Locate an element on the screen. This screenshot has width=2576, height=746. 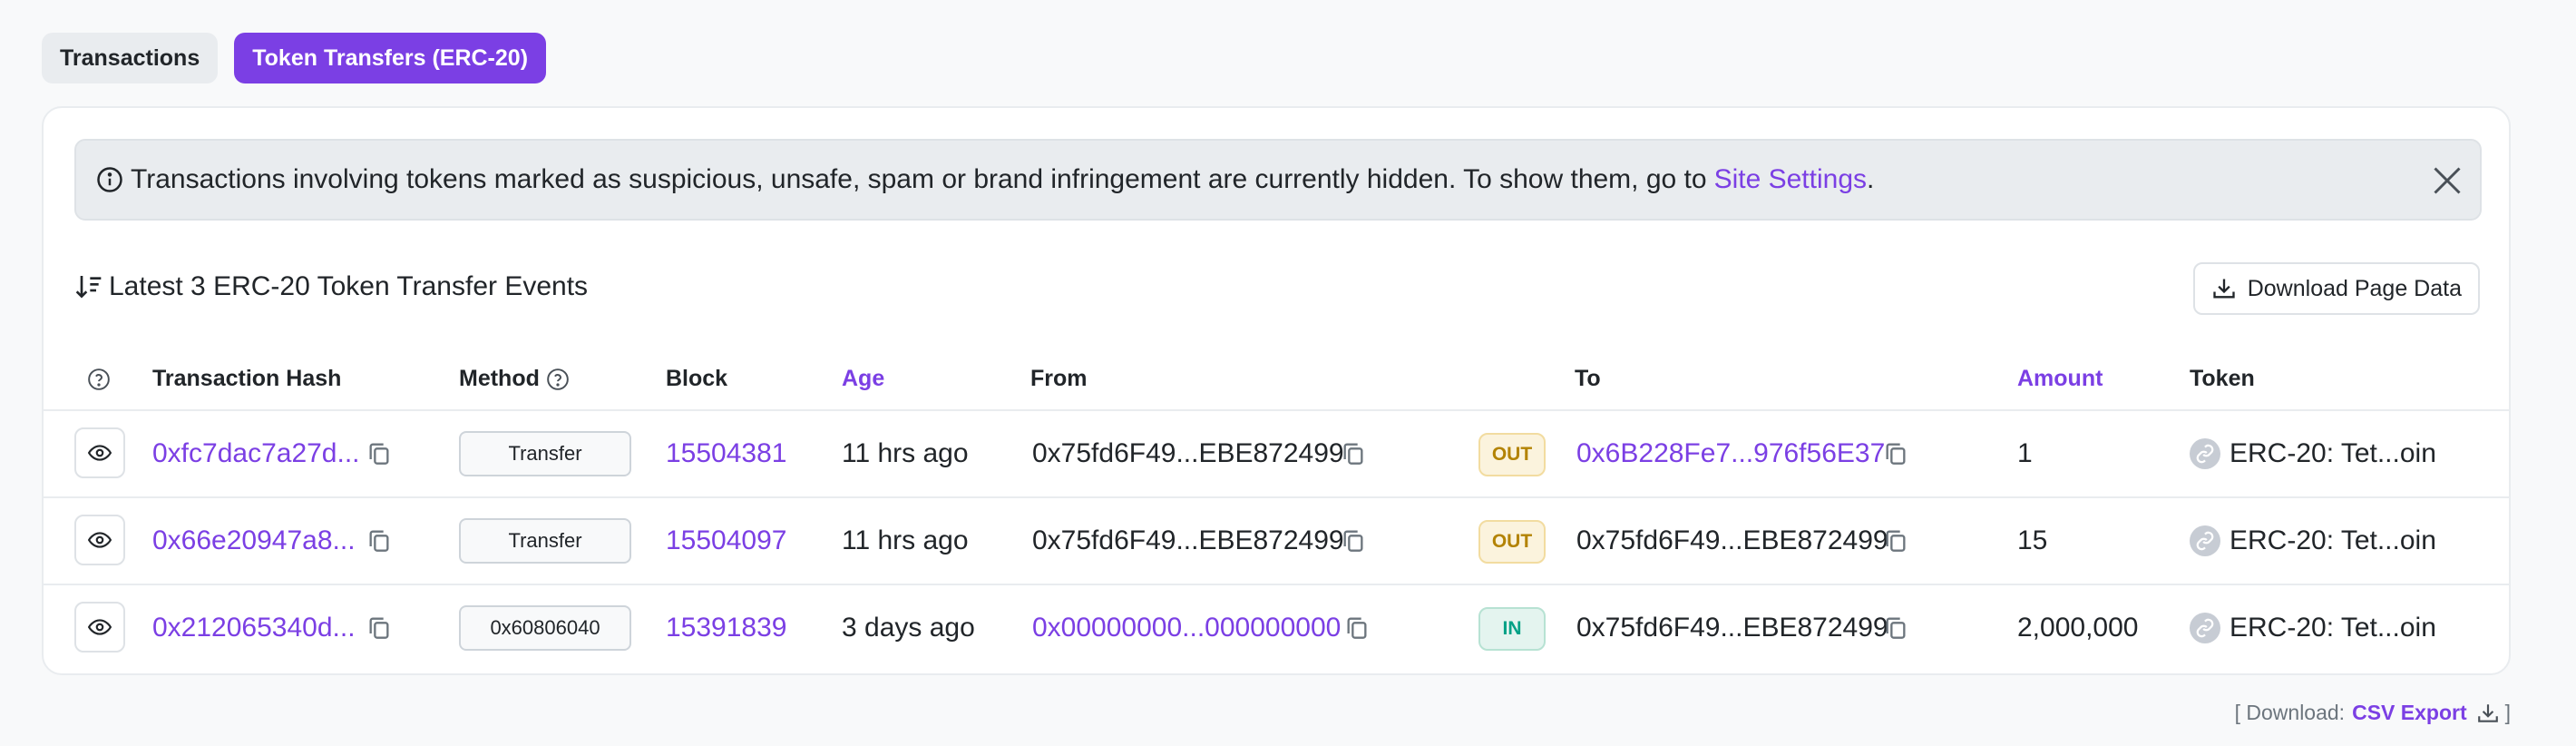
heading-text: Latest 3 ERC-20 Token Transfer Events is located at coordinates (349, 286).